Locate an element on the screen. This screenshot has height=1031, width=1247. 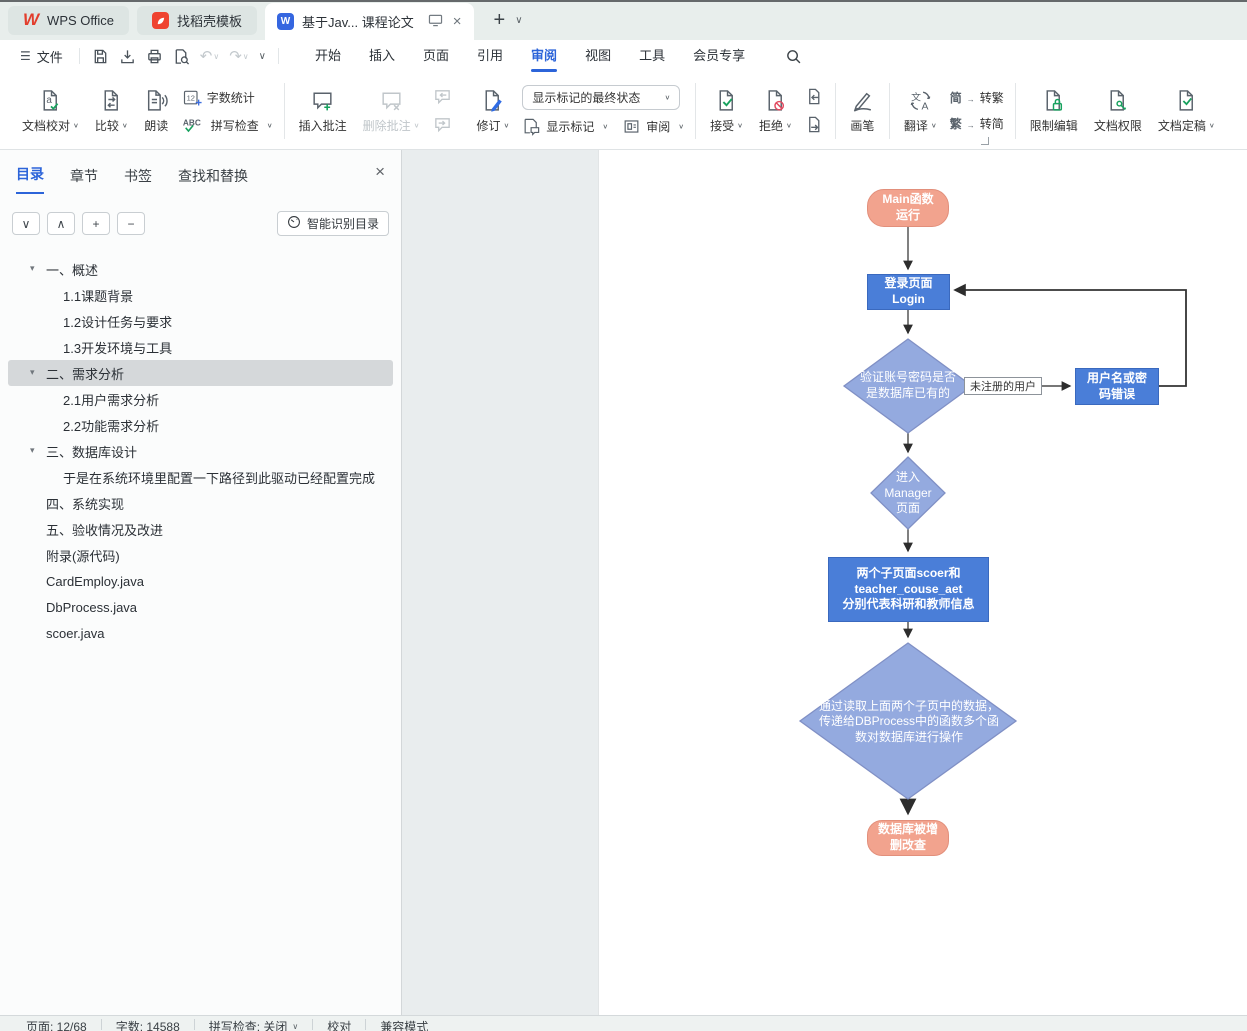
menu-tab-page: 页面 is located at coordinates (436, 56).